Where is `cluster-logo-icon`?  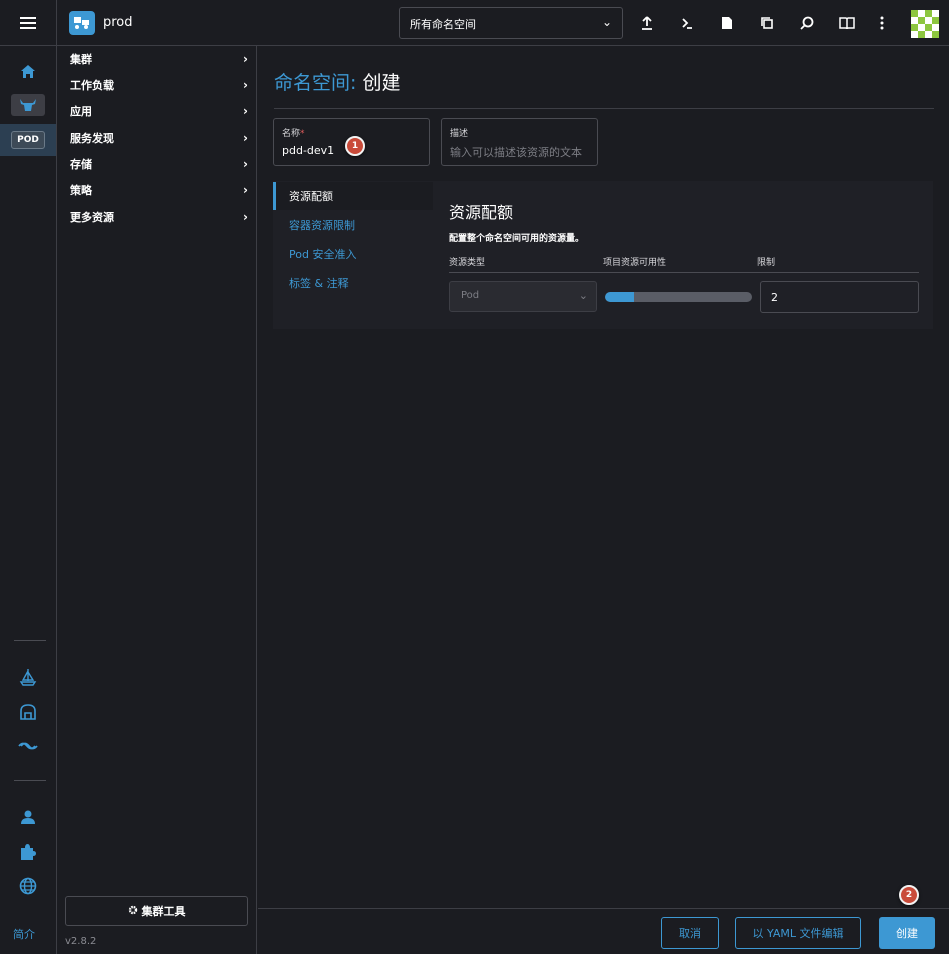
cluster-logo-icon is located at coordinates (82, 23).